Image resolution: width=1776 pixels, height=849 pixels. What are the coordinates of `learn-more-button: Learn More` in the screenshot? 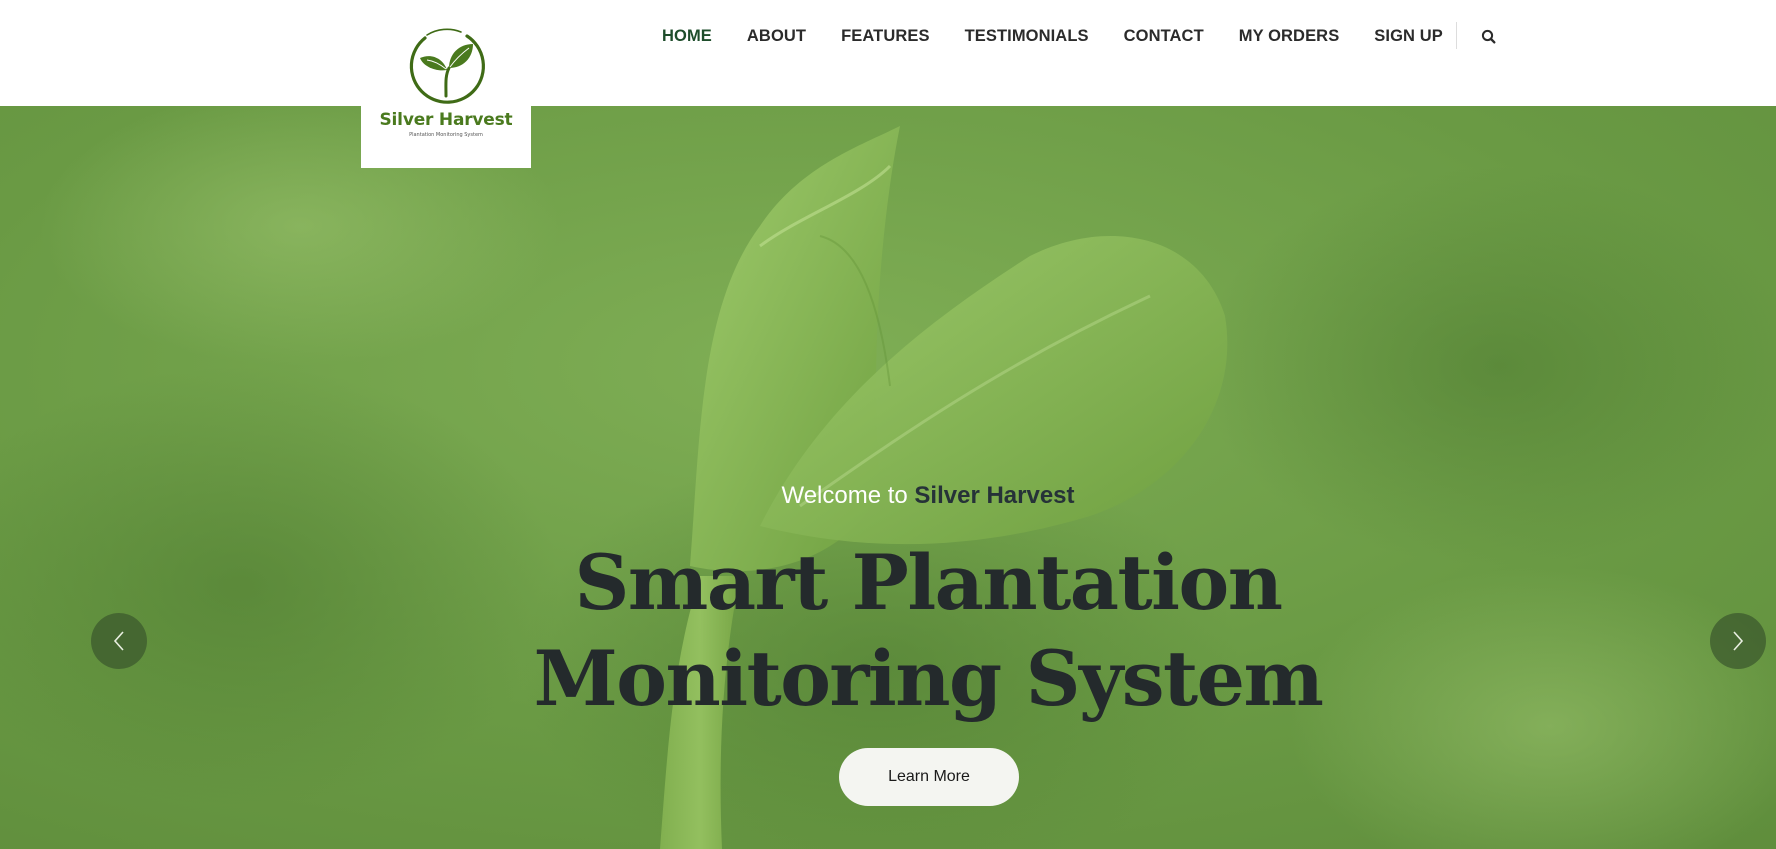 It's located at (929, 777).